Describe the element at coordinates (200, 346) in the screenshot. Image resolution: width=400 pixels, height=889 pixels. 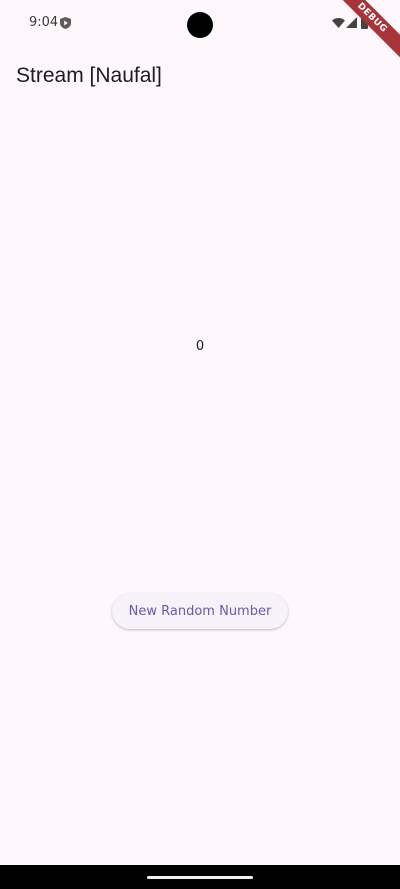
I see `random-number-display: 0` at that location.